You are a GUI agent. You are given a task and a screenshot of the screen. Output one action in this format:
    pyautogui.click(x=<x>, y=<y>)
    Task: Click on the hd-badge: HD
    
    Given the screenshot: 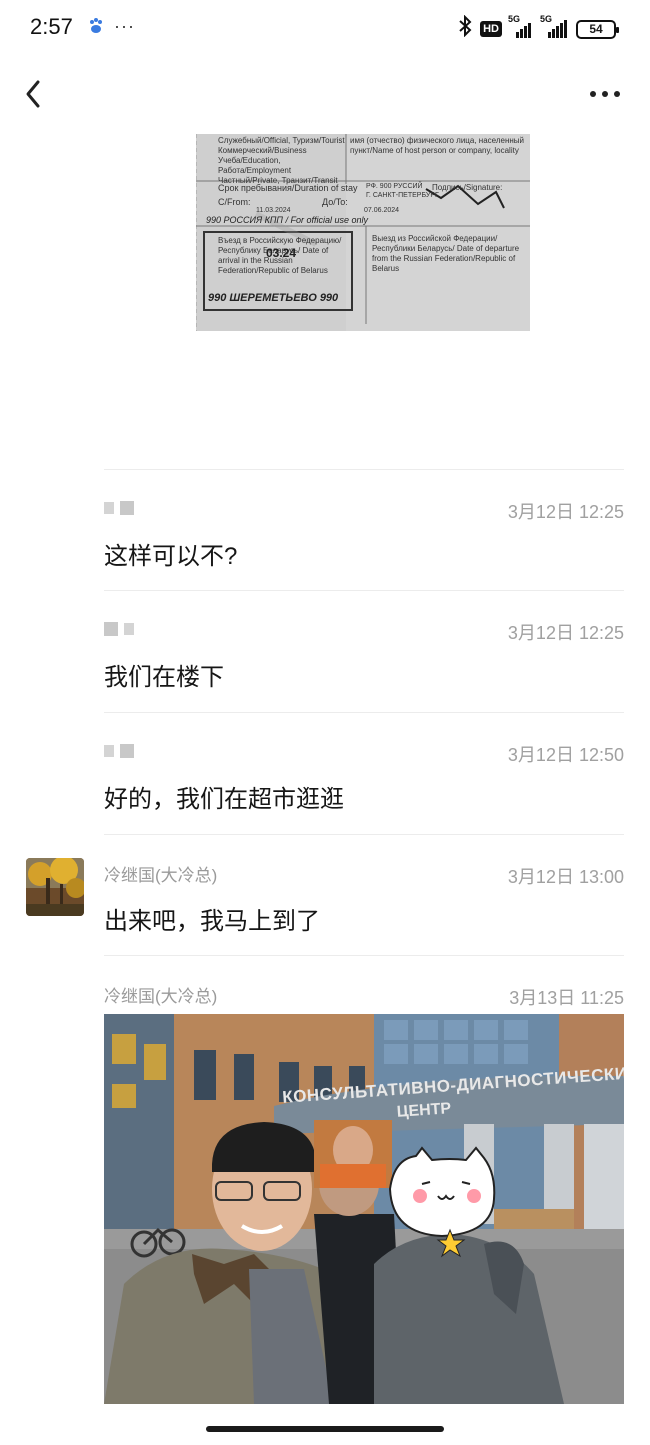 What is the action you would take?
    pyautogui.click(x=491, y=29)
    